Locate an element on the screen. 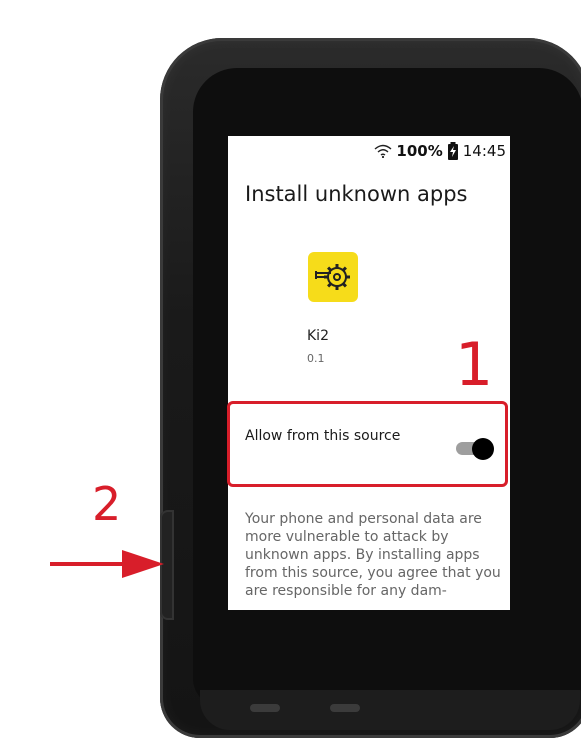 This screenshot has width=581, height=738. battery-percent: 100% is located at coordinates (419, 151).